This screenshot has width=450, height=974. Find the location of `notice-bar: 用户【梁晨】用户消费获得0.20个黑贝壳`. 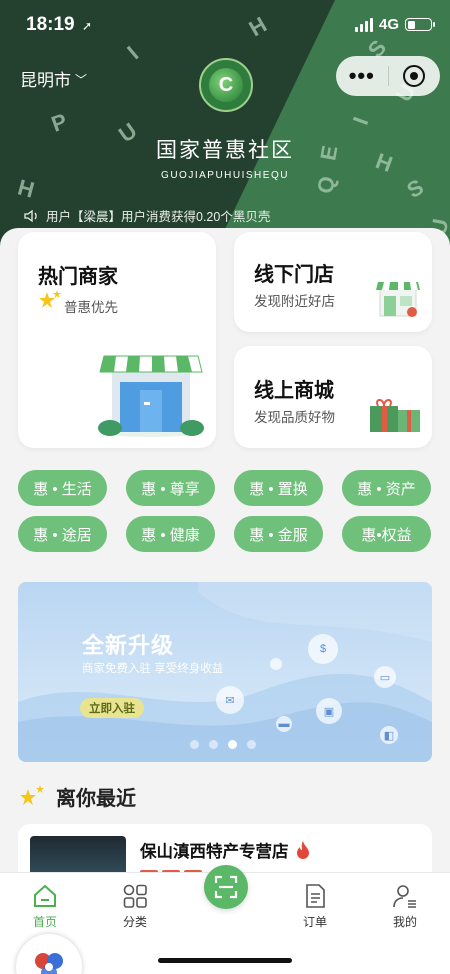

notice-bar: 用户【梁晨】用户消费获得0.20个黑贝壳 is located at coordinates (147, 215).